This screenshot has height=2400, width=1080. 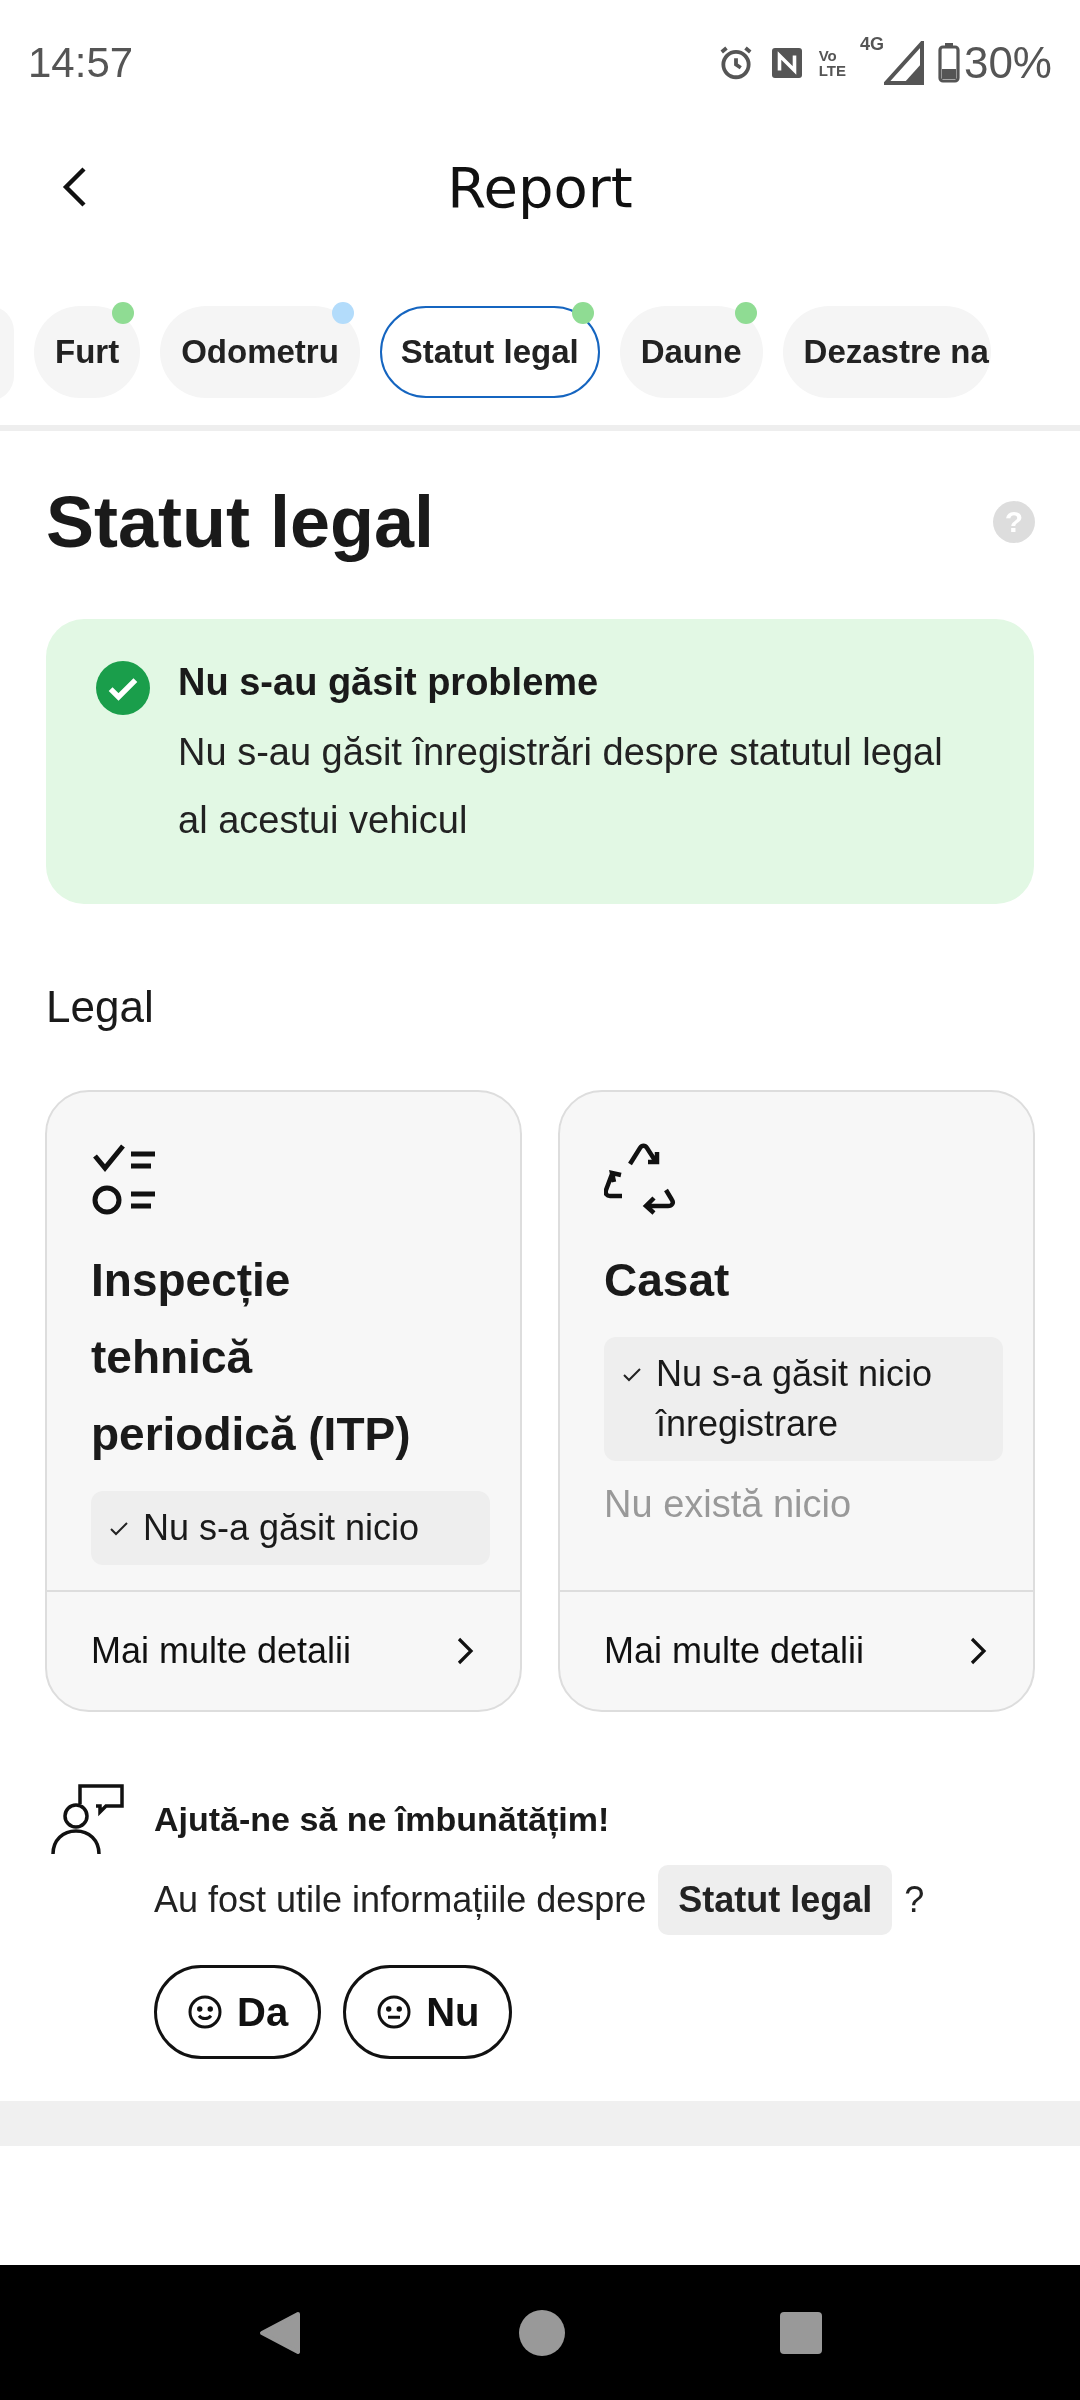 What do you see at coordinates (903, 62) in the screenshot?
I see `signal-icon` at bounding box center [903, 62].